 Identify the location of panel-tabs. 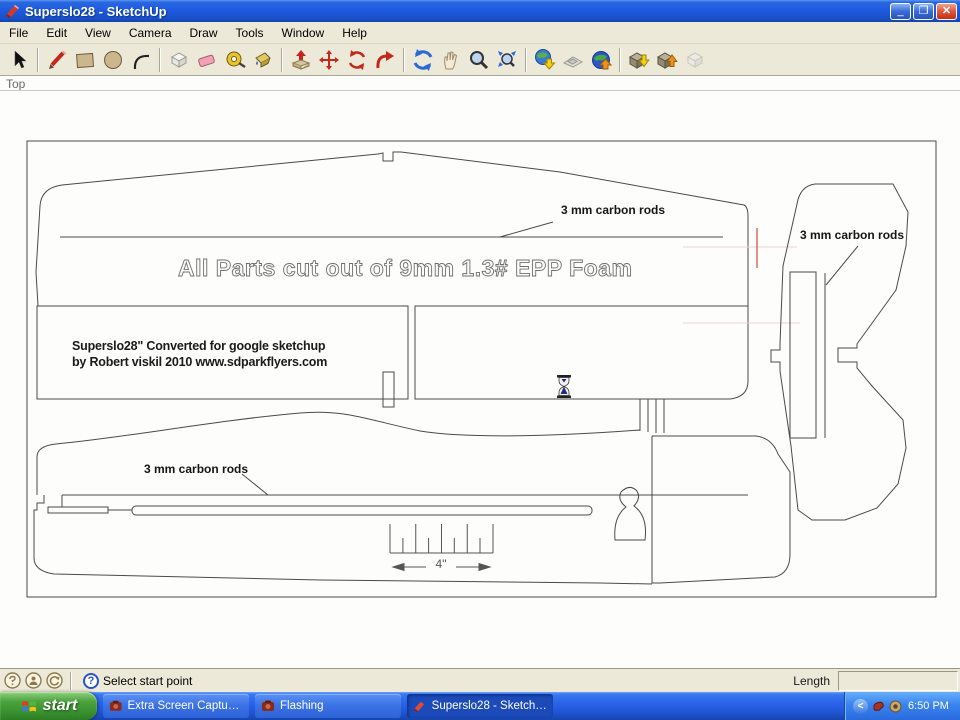
(652, 416).